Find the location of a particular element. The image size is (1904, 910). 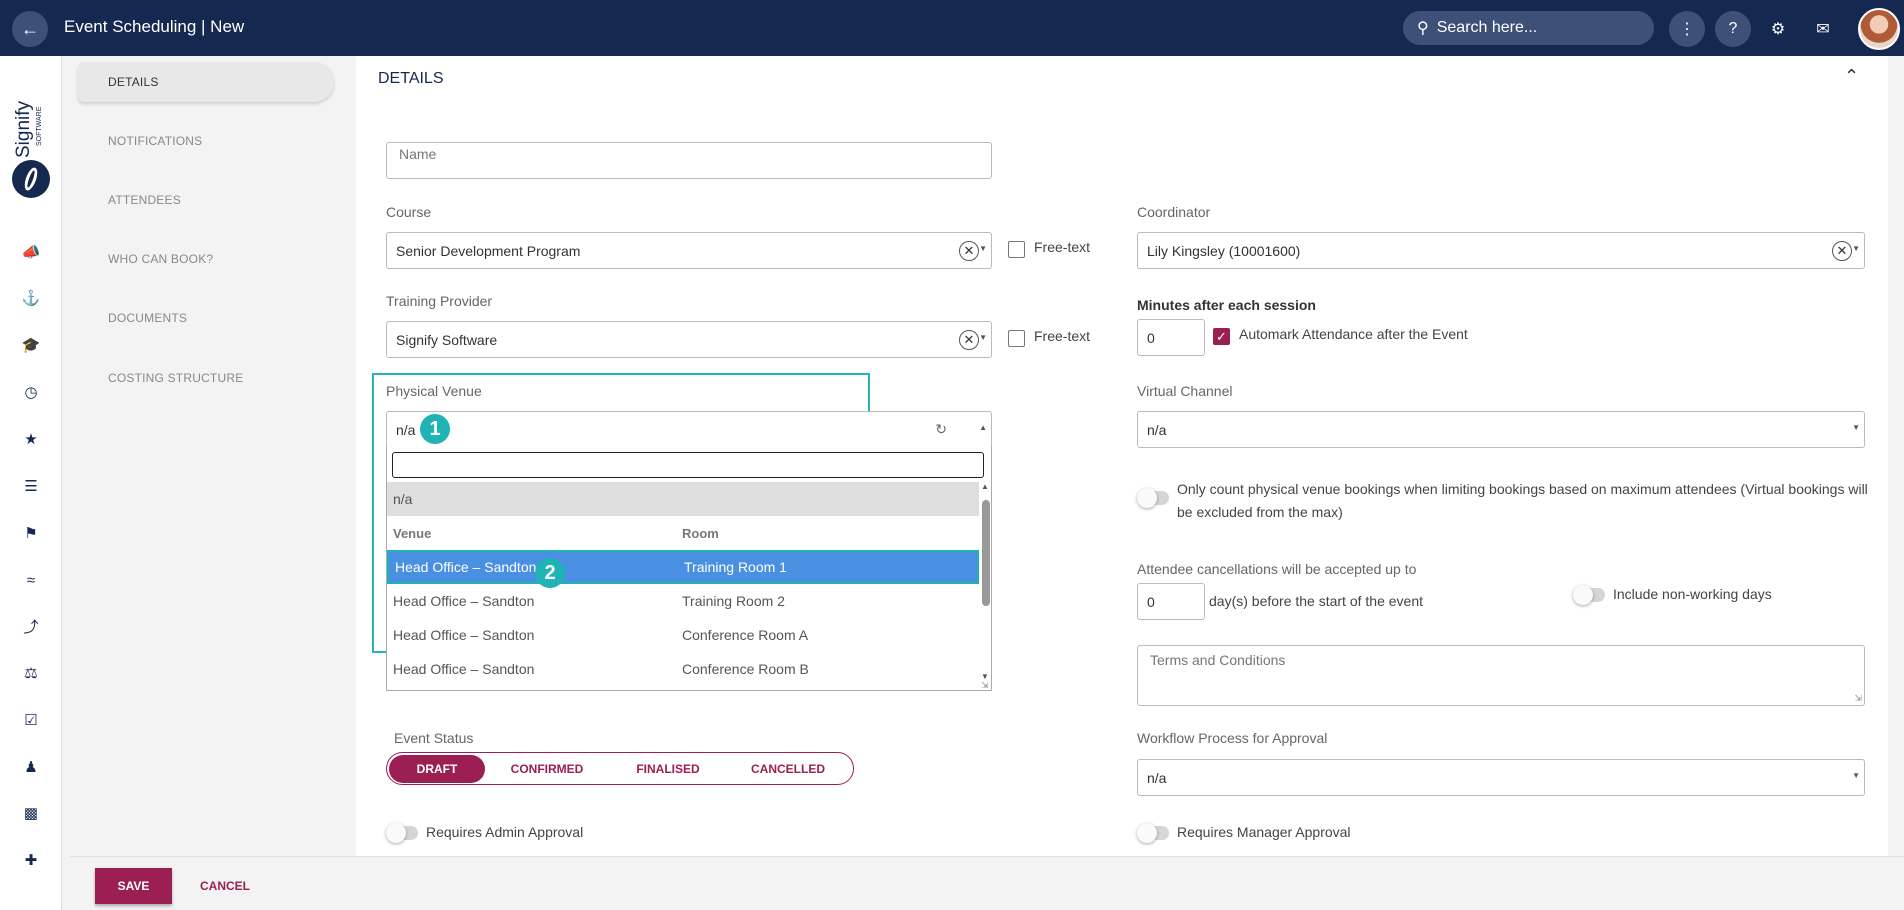

status-finalised: FINALISED is located at coordinates (668, 769).